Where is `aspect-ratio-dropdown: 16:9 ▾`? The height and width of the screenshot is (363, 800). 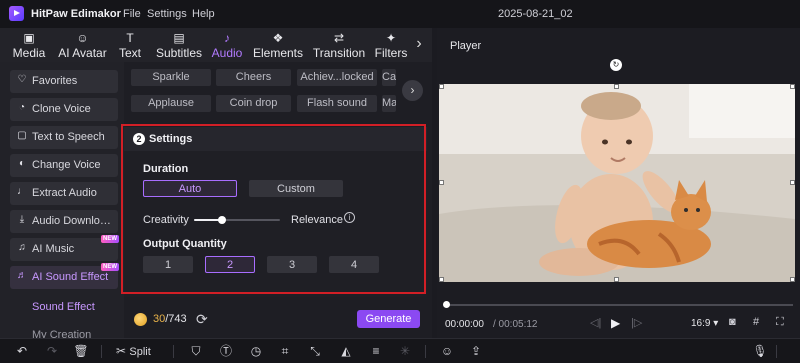 aspect-ratio-dropdown: 16:9 ▾ is located at coordinates (704, 323).